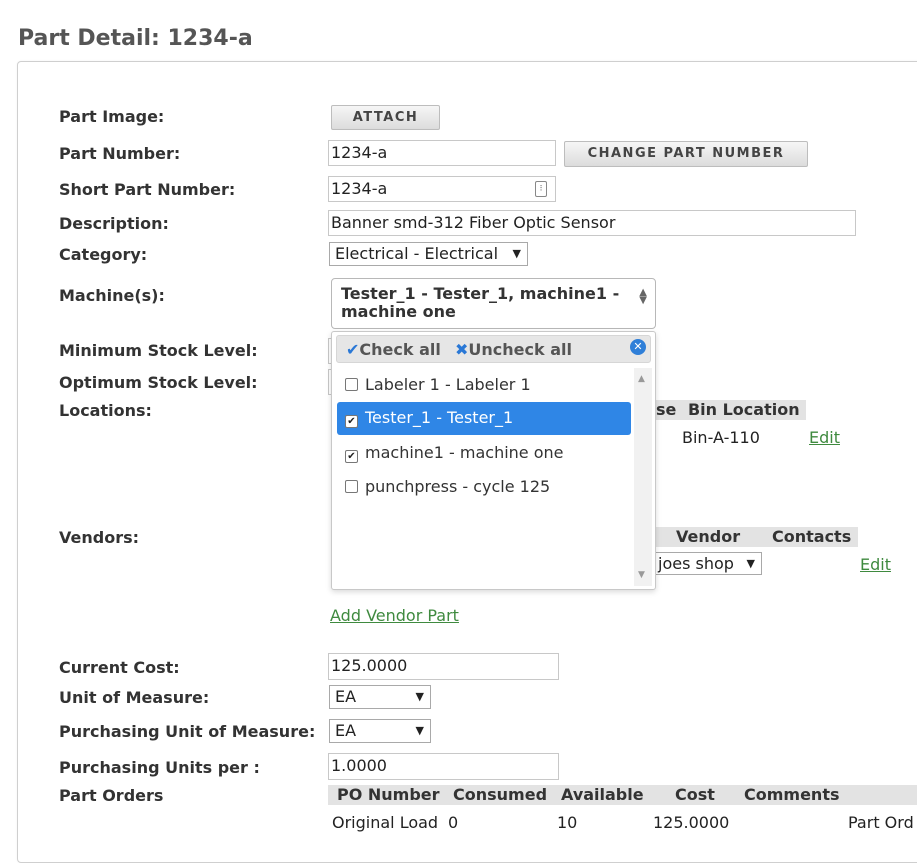 This screenshot has width=917, height=863. I want to click on opt-stock-label: Optimum Stock Level:, so click(158, 382).